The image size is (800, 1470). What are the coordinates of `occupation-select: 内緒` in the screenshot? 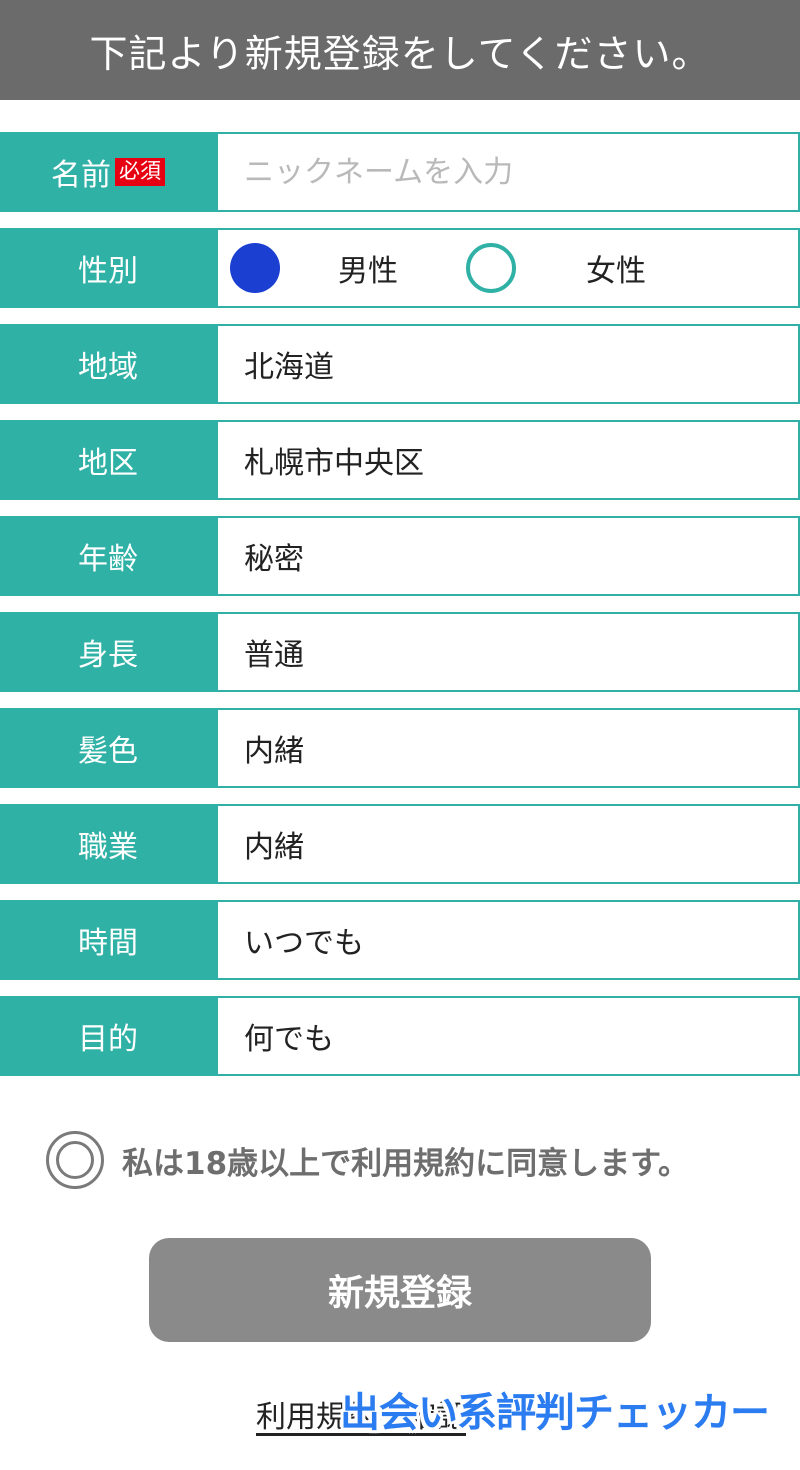 It's located at (508, 844).